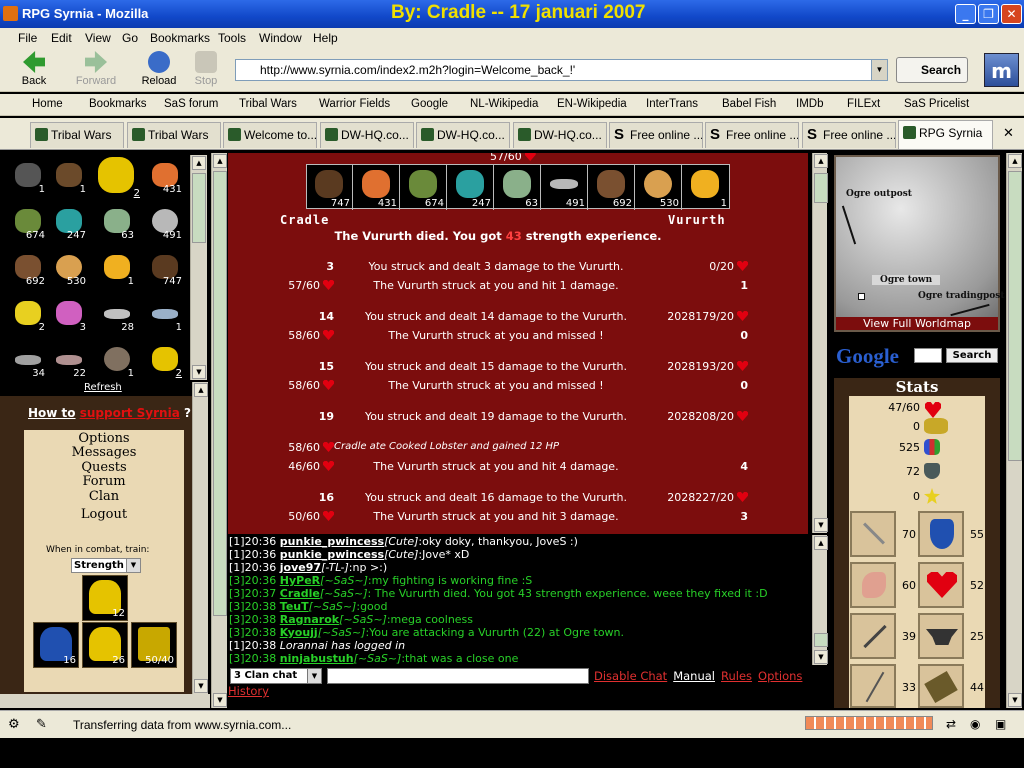 This screenshot has width=1024, height=768. I want to click on inventory-item: 491, so click(165, 222).